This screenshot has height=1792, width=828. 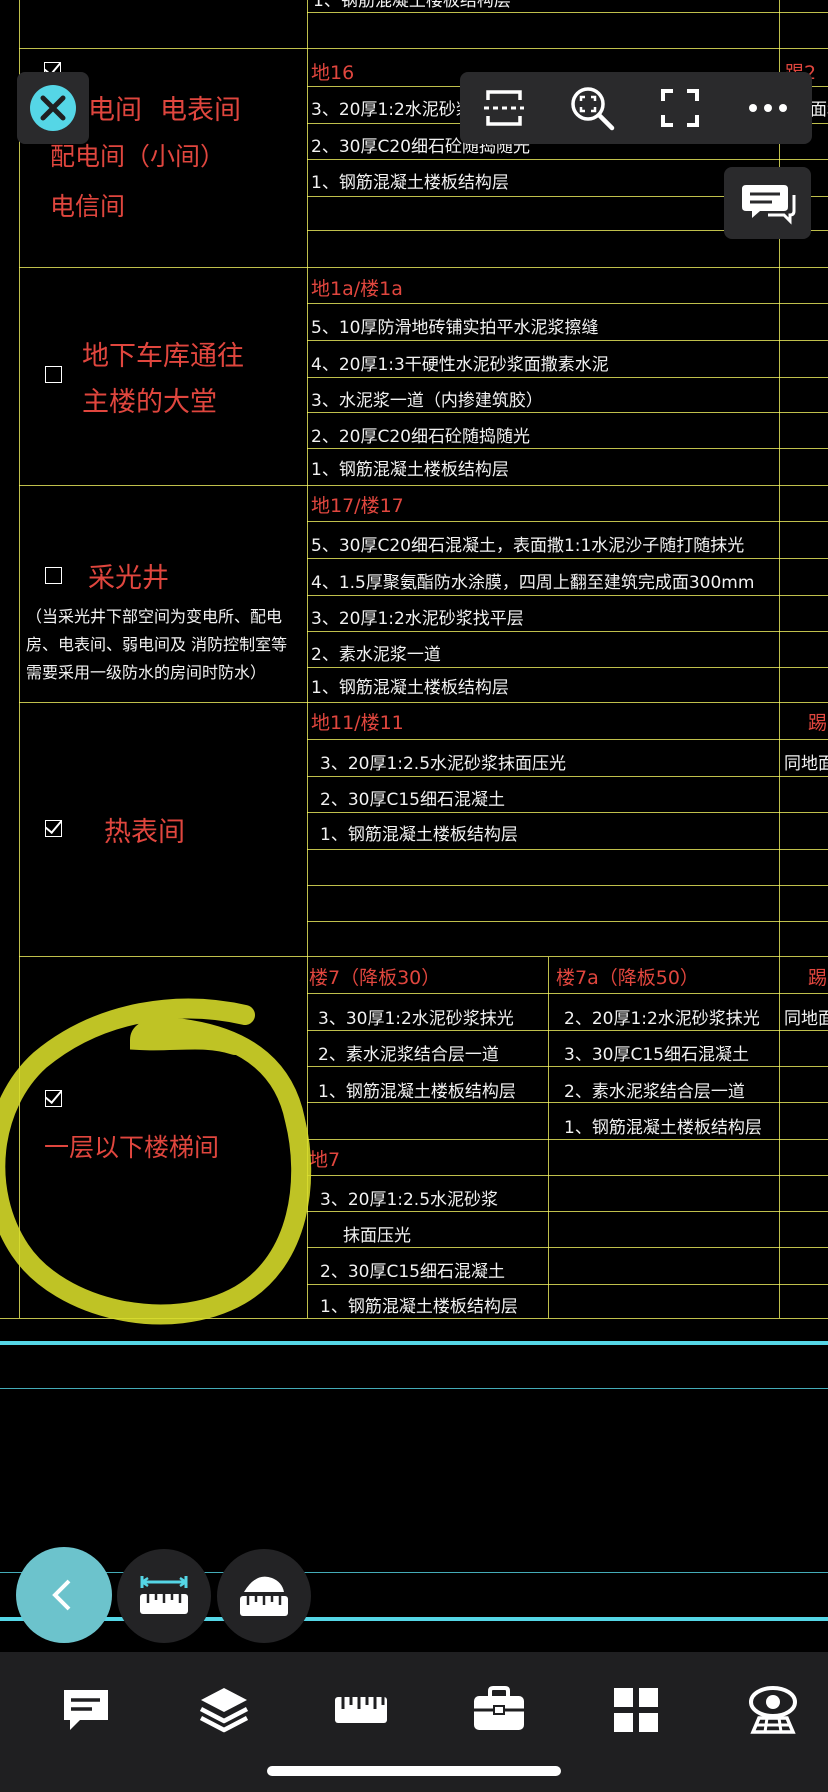 I want to click on floor-code: 地16, so click(x=333, y=73).